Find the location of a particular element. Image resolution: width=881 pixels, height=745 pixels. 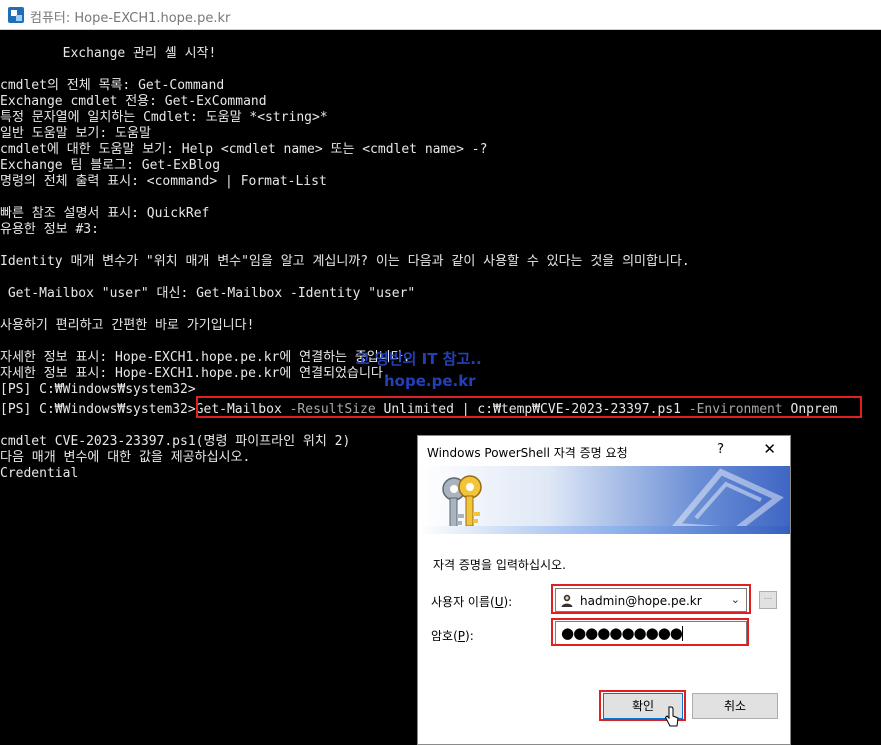

dialog-titlebar: Windows PowerShell 자격 증명 요청 ? ✕ is located at coordinates (604, 451).